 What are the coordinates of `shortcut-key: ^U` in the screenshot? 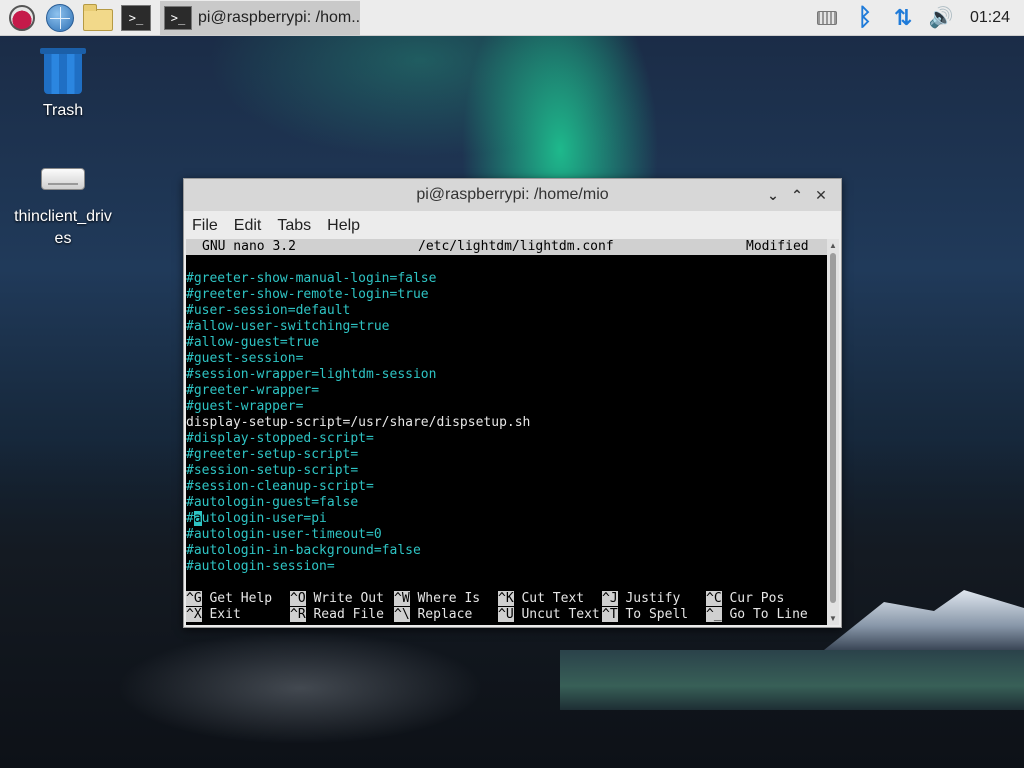 It's located at (506, 614).